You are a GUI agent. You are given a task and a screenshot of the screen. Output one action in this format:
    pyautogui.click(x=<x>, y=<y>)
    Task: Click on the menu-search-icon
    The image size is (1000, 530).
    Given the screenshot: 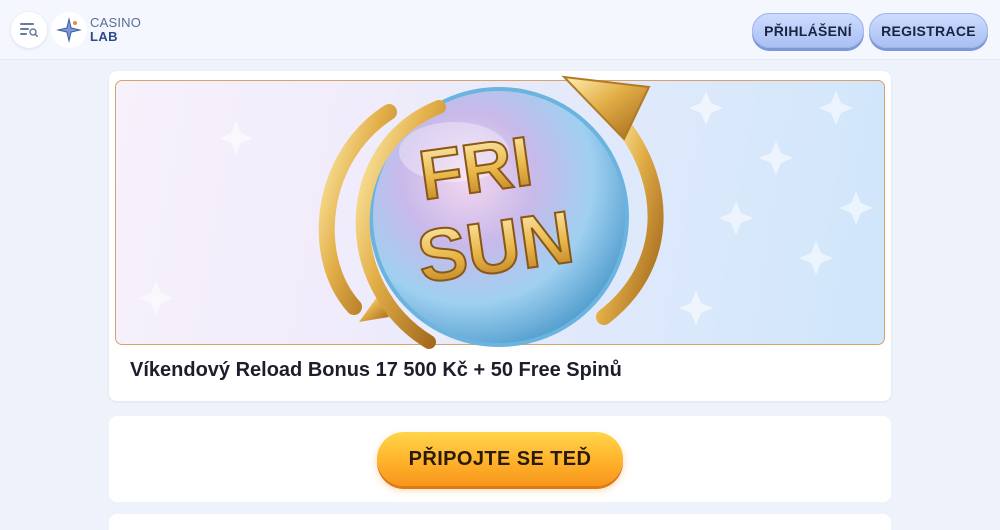 What is the action you would take?
    pyautogui.click(x=29, y=30)
    